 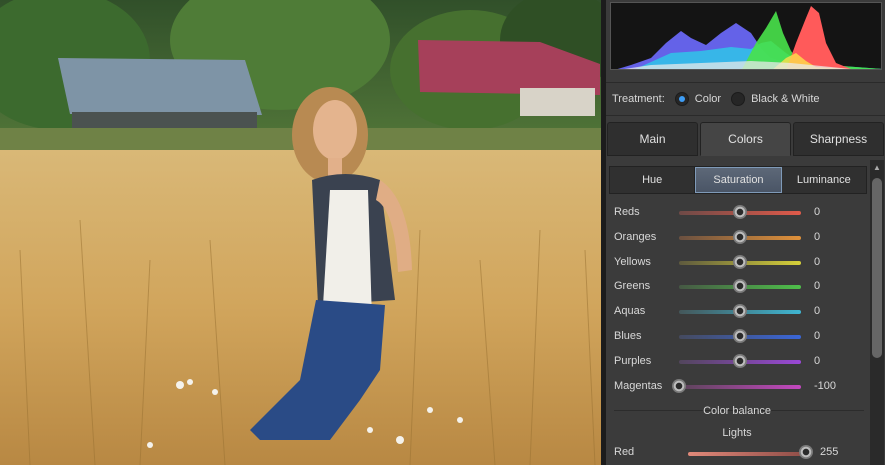 What do you see at coordinates (681, 99) in the screenshot?
I see `radio-selected-icon` at bounding box center [681, 99].